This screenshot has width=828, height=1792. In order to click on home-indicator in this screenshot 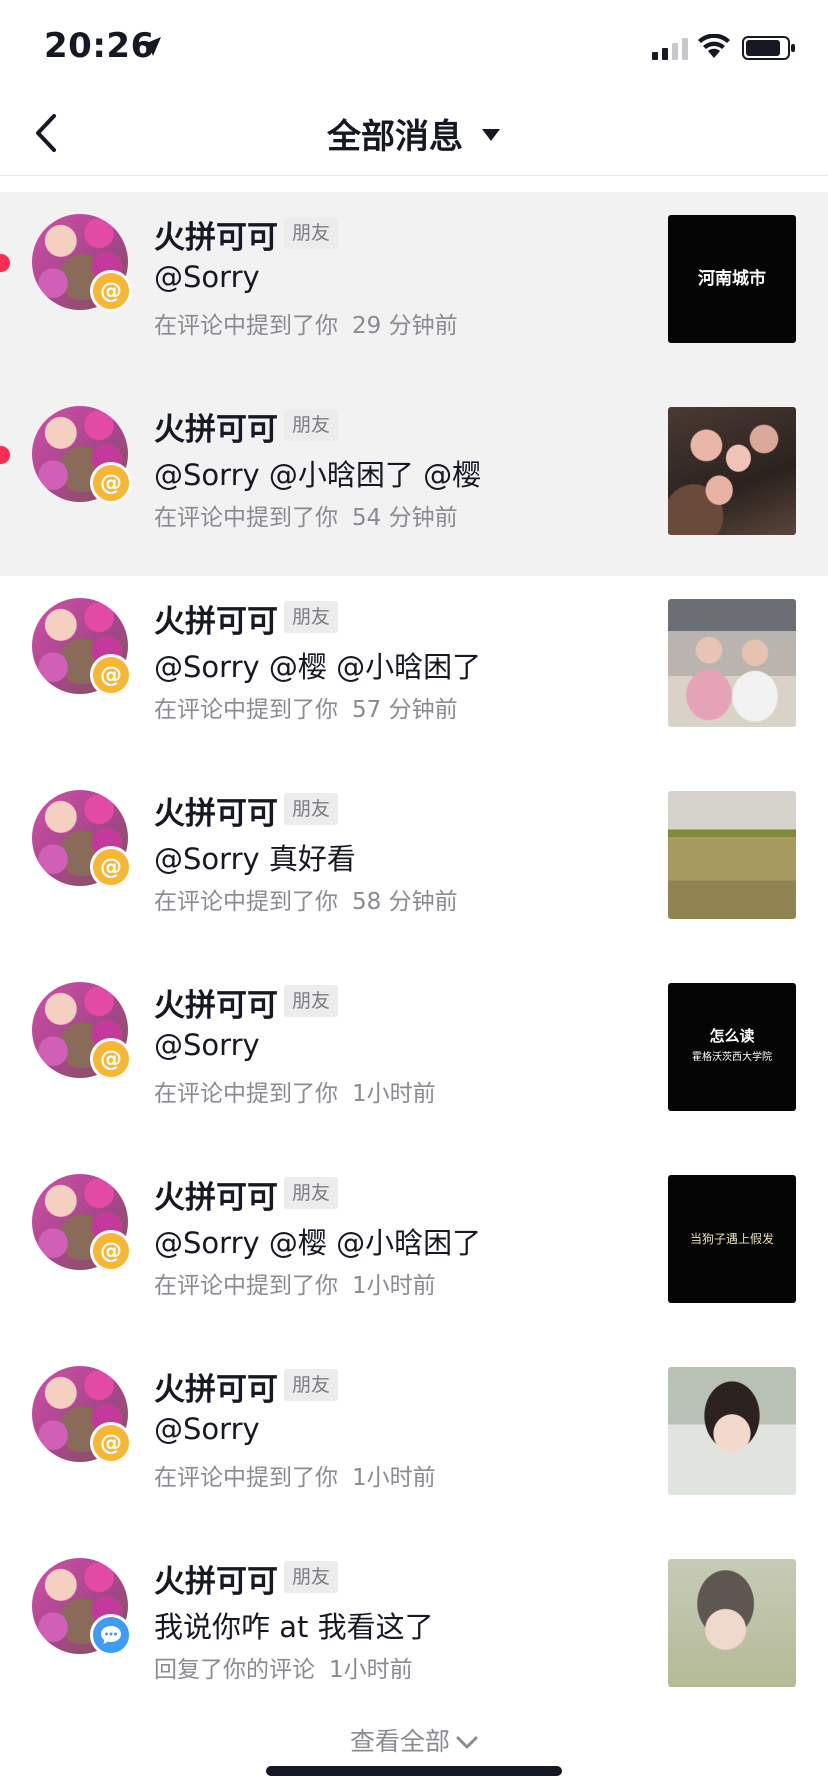, I will do `click(414, 1771)`.